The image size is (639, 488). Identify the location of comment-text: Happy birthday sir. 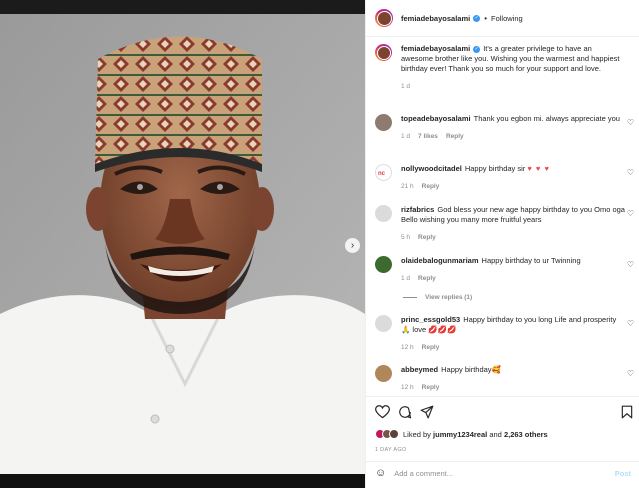
(495, 168).